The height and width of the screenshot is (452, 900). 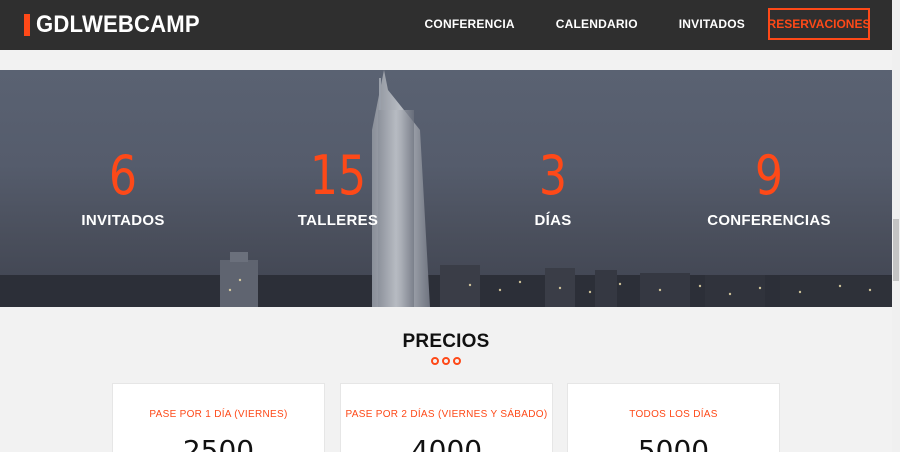 I want to click on site-logo: GDLWEBCAMP, so click(x=119, y=24).